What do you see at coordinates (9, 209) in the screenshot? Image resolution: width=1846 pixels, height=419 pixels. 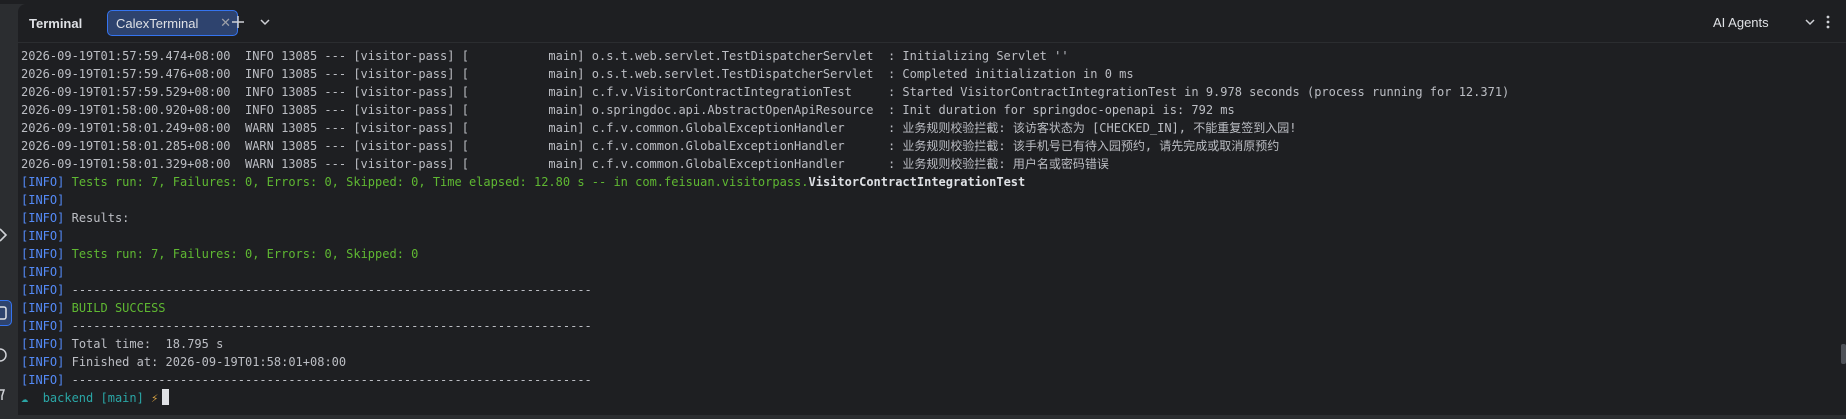 I see `left-tool-rail` at bounding box center [9, 209].